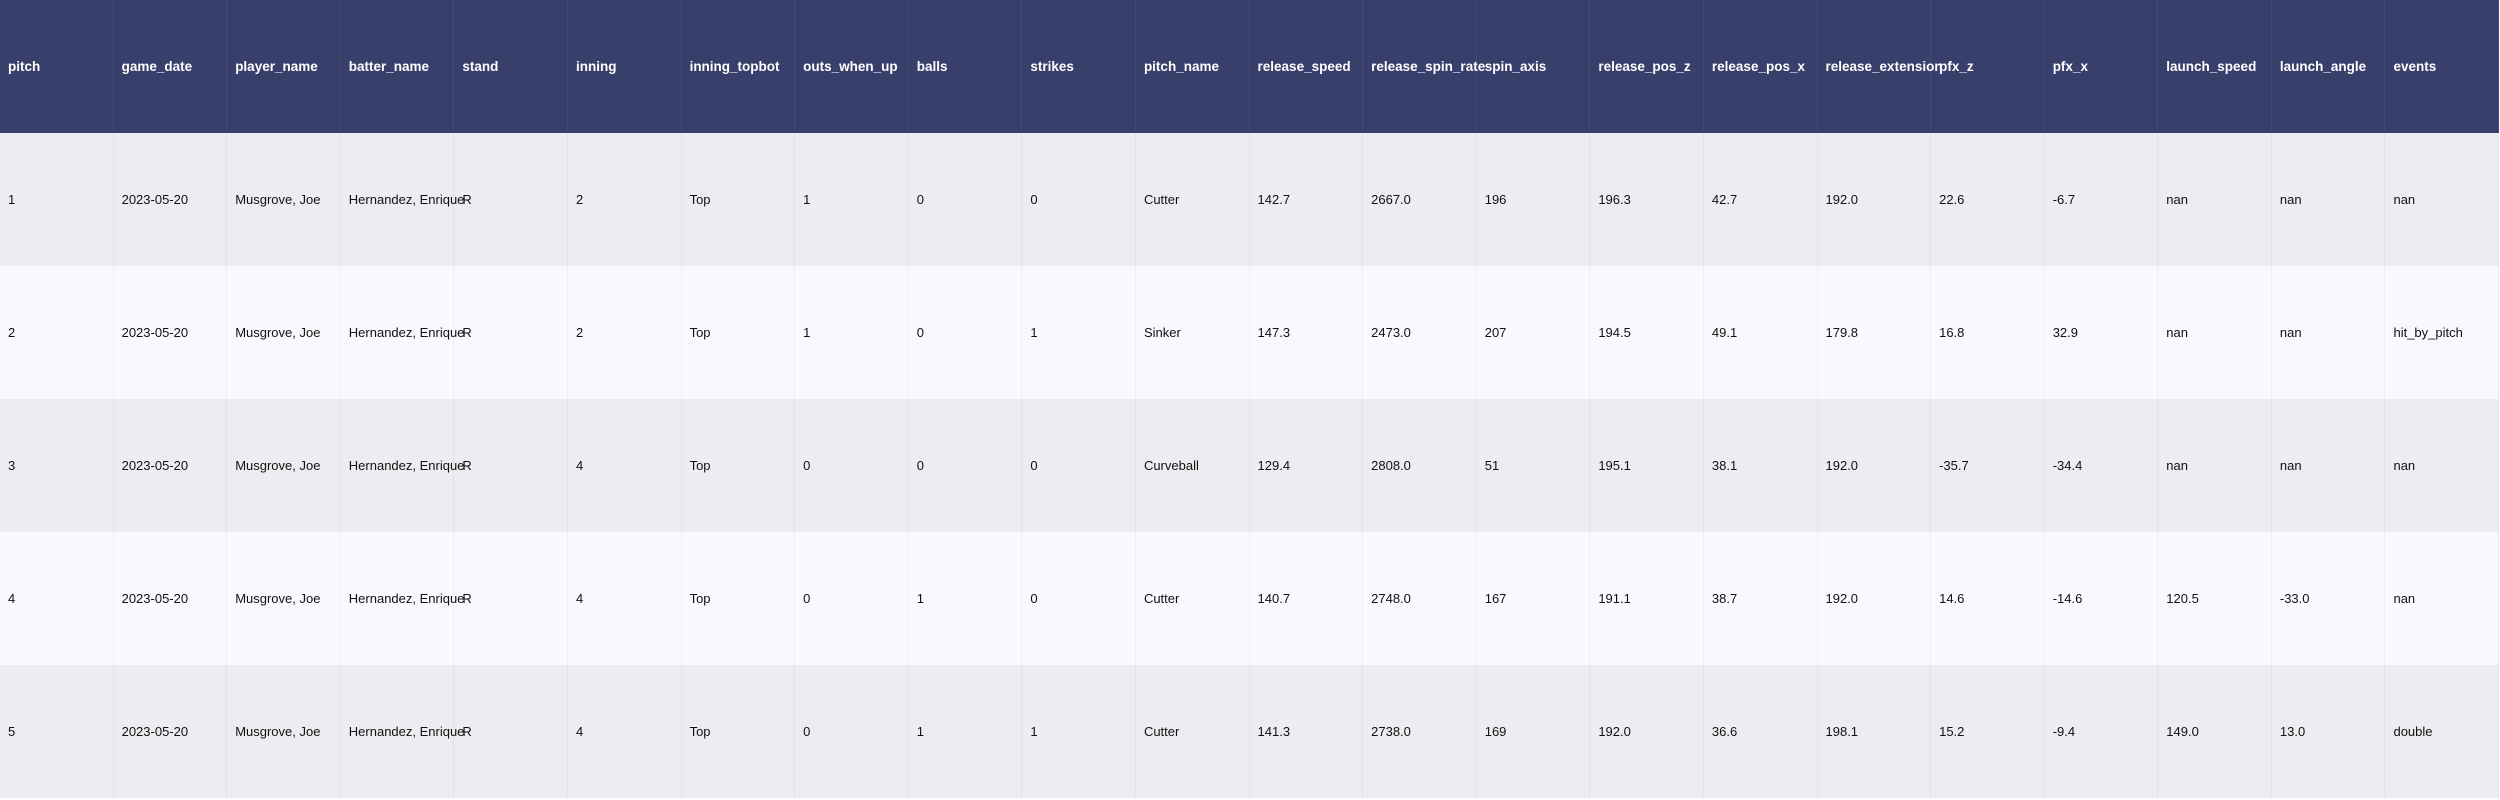 The image size is (2500, 800). What do you see at coordinates (2328, 598) in the screenshot?
I see `table-cell-launch-angle: -33.0` at bounding box center [2328, 598].